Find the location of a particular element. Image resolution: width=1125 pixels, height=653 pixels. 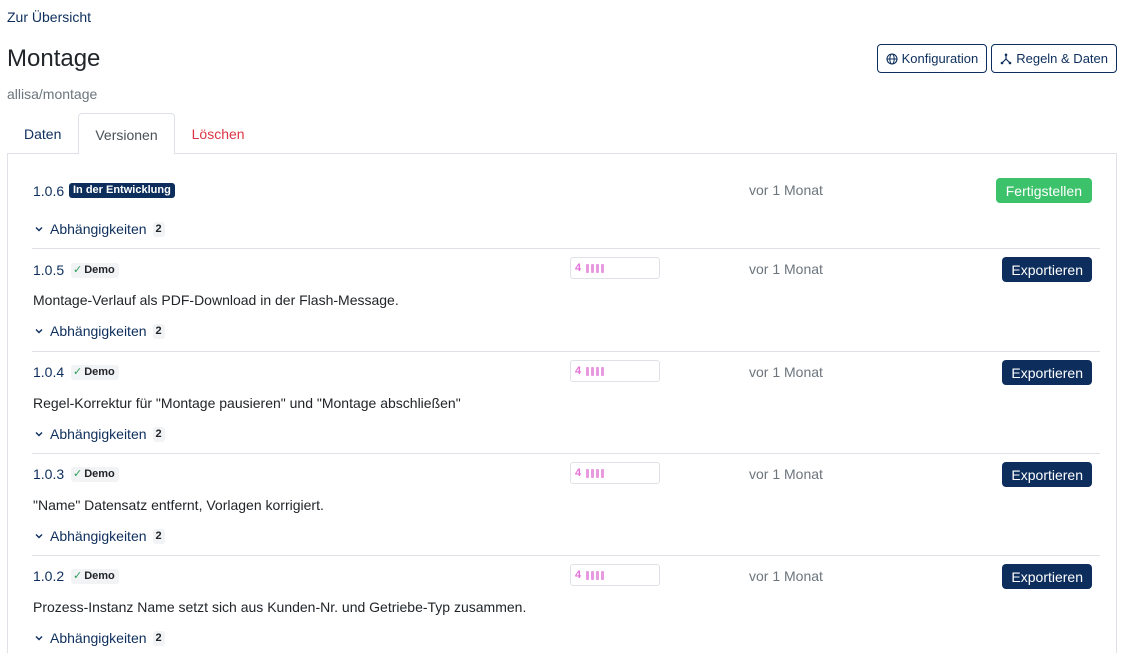

status-badge: In der Entwicklung is located at coordinates (122, 190).